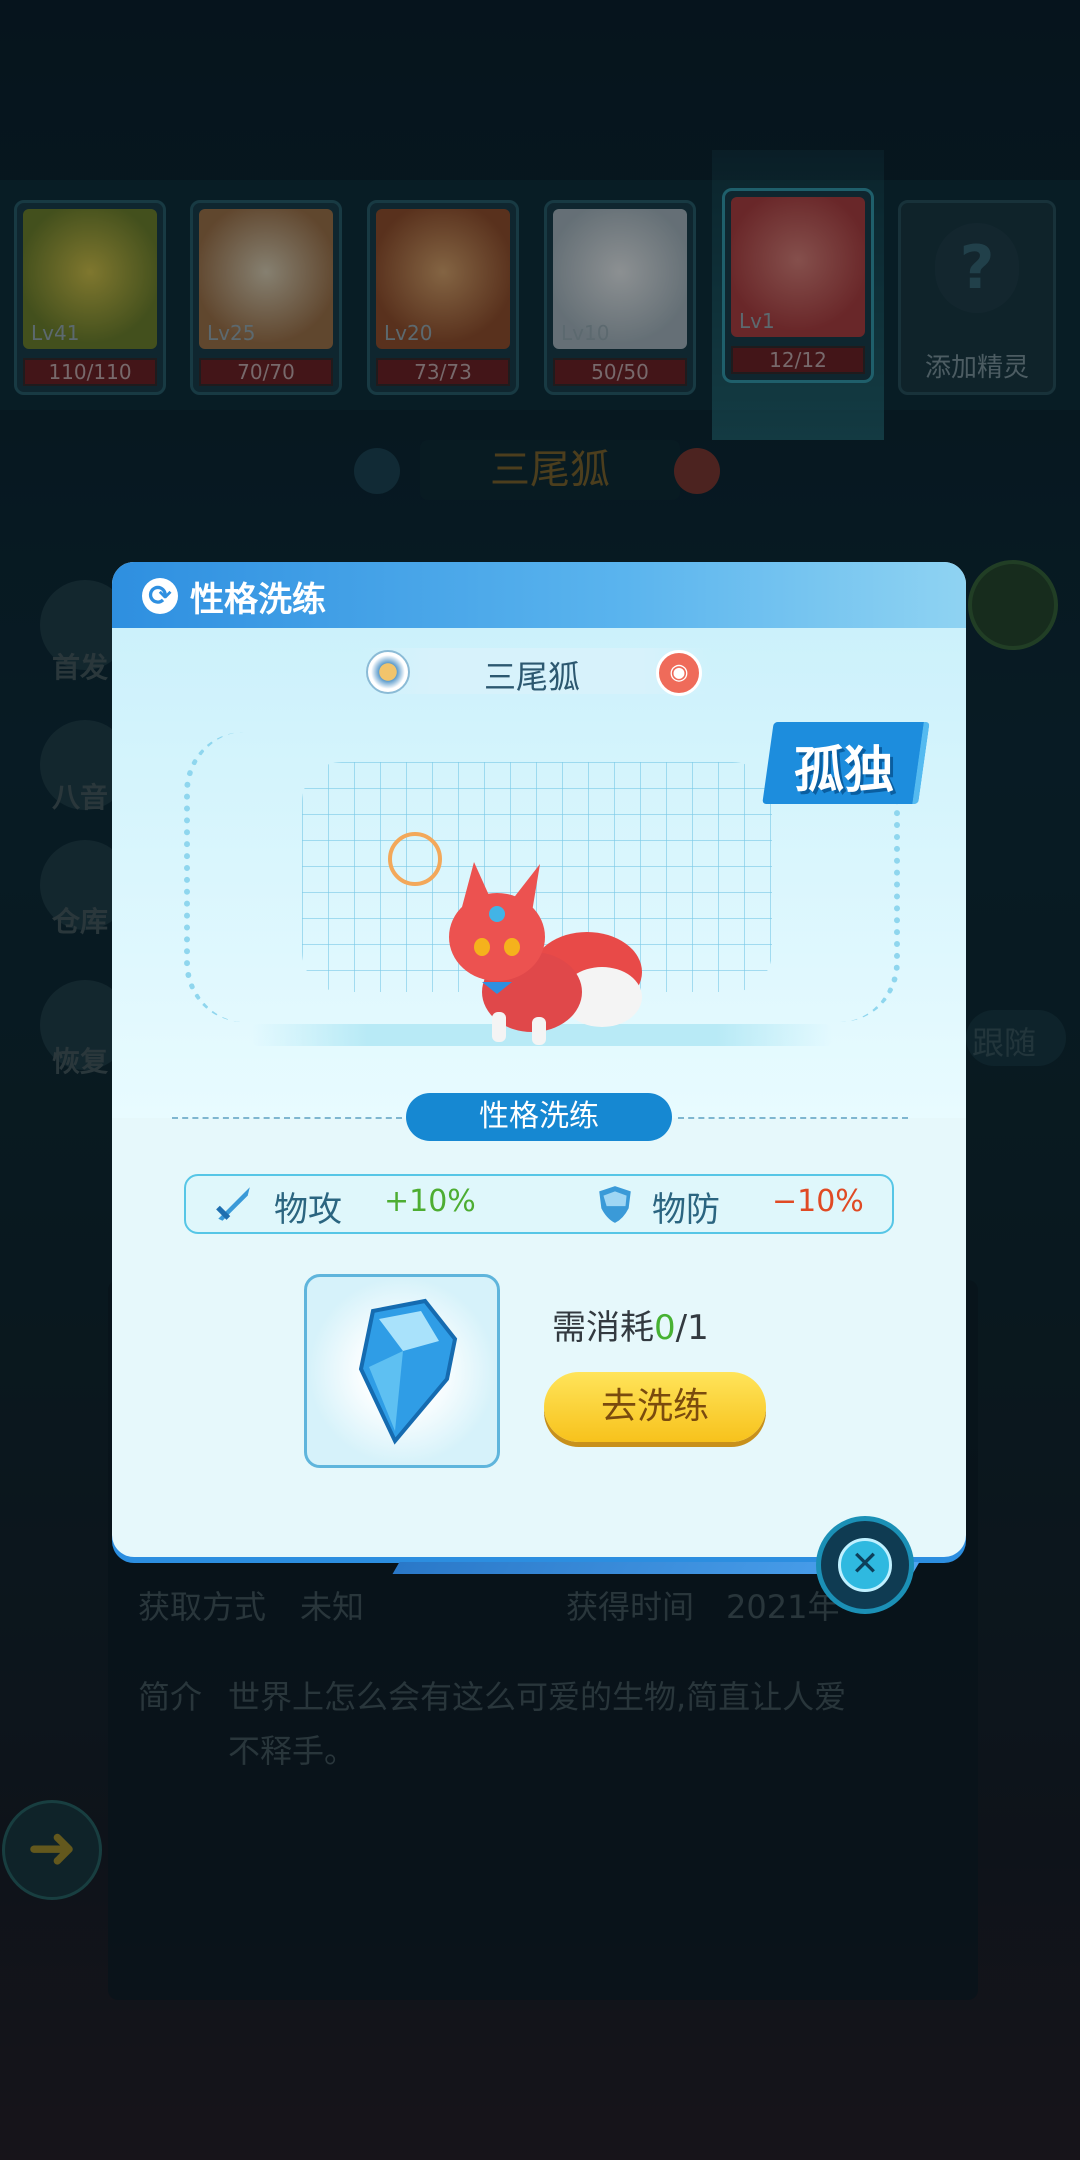 This screenshot has width=1080, height=2160. What do you see at coordinates (844, 770) in the screenshot?
I see `trait-label: 孤独` at bounding box center [844, 770].